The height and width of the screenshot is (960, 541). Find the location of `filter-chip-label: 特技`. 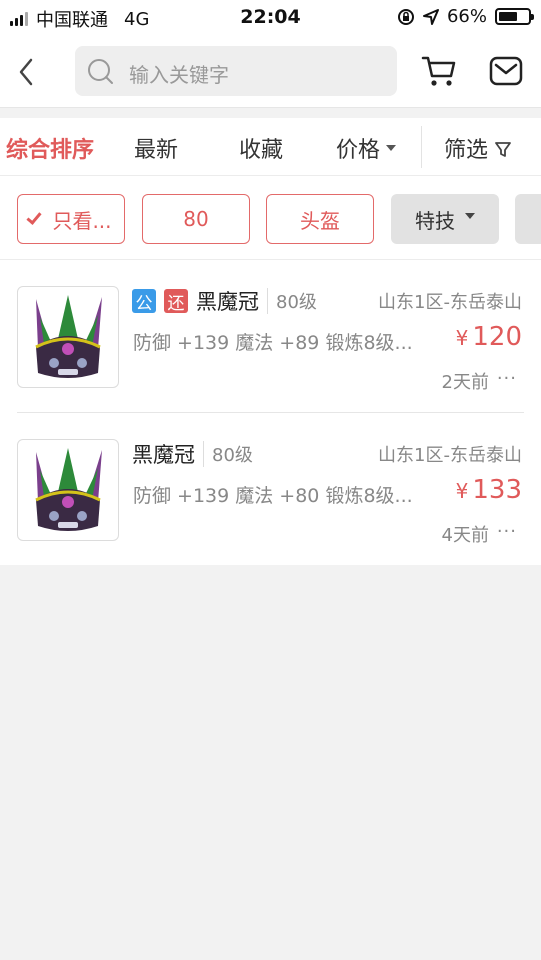

filter-chip-label: 特技 is located at coordinates (435, 220).